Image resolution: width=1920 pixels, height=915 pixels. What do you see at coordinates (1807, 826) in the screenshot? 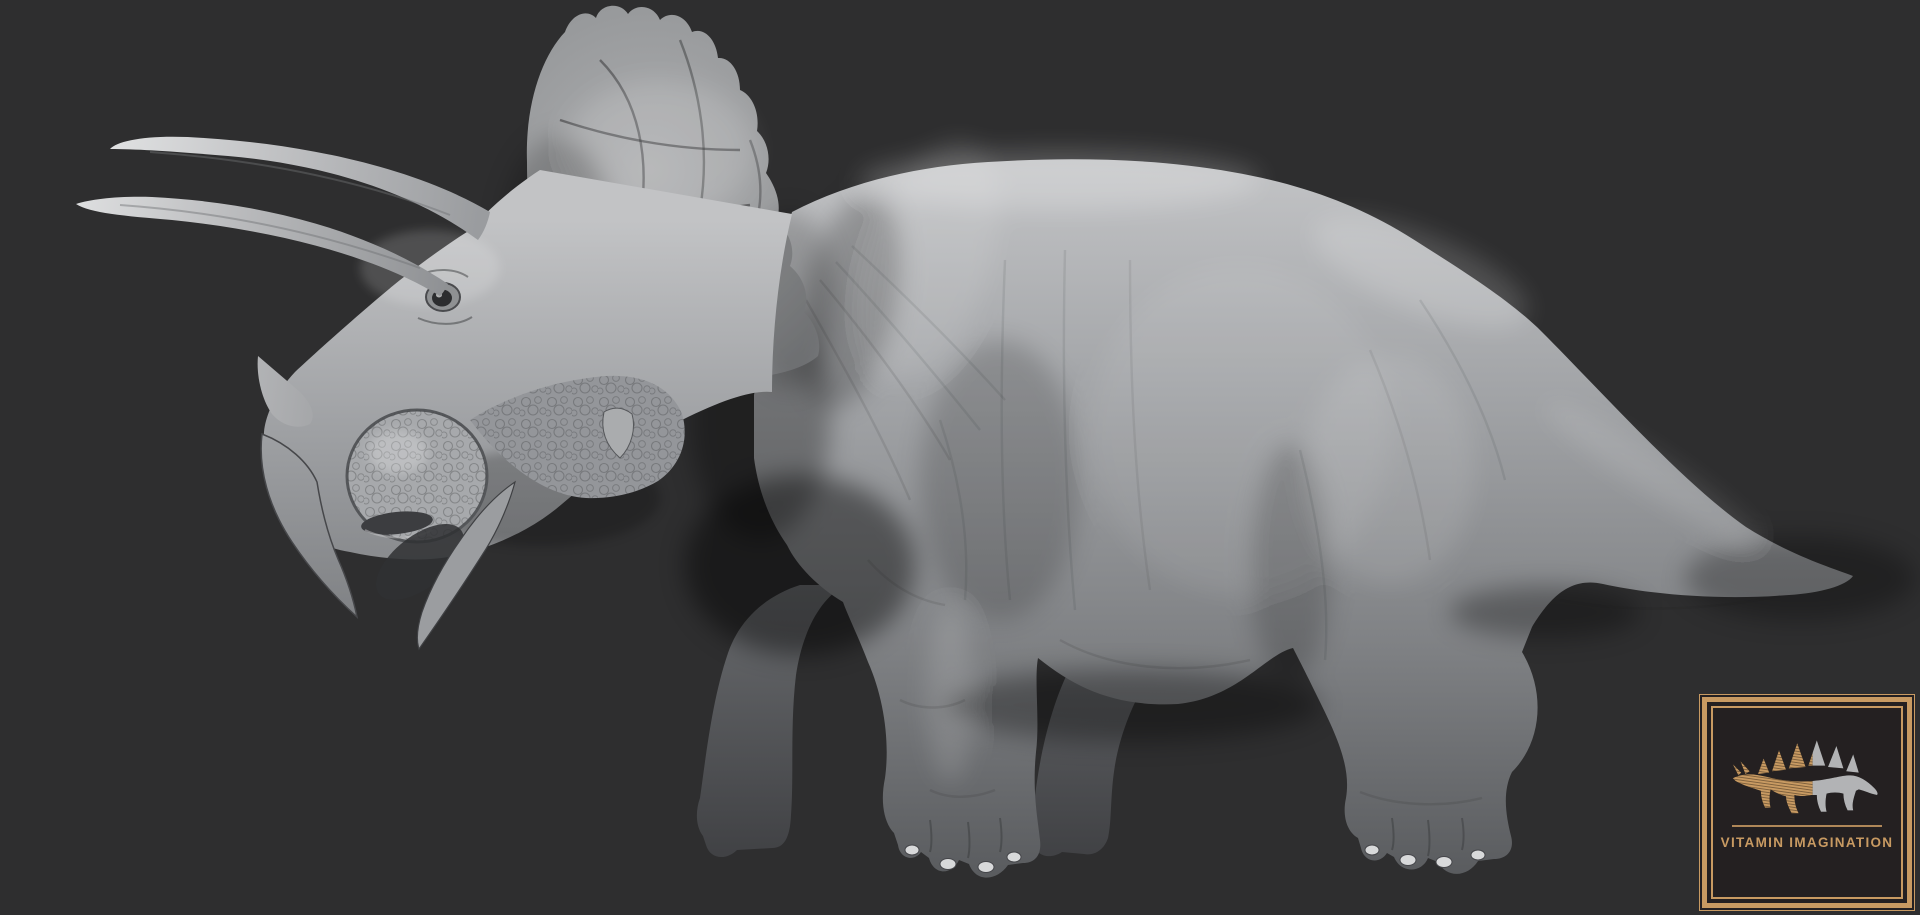
I see `brand-divider` at bounding box center [1807, 826].